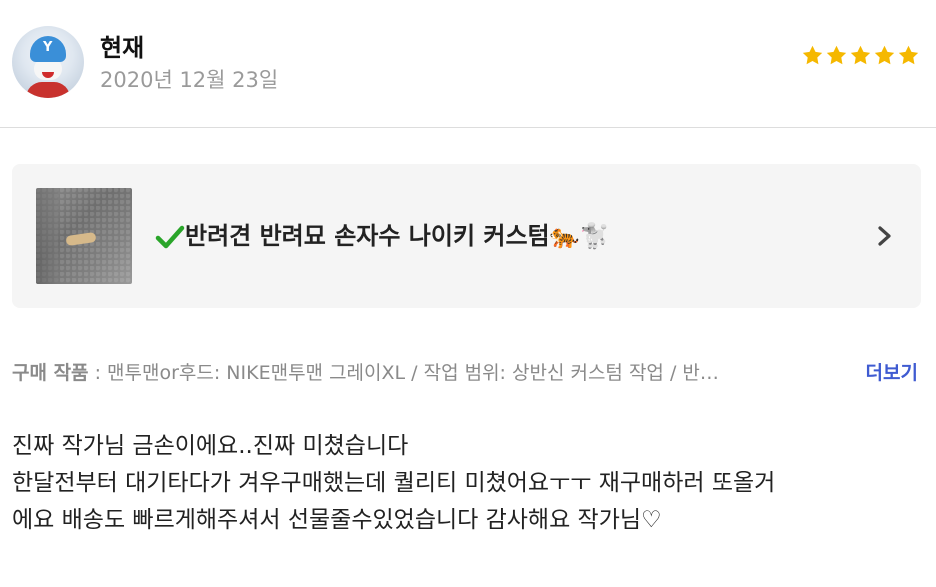  What do you see at coordinates (884, 236) in the screenshot?
I see `chevron-right-icon` at bounding box center [884, 236].